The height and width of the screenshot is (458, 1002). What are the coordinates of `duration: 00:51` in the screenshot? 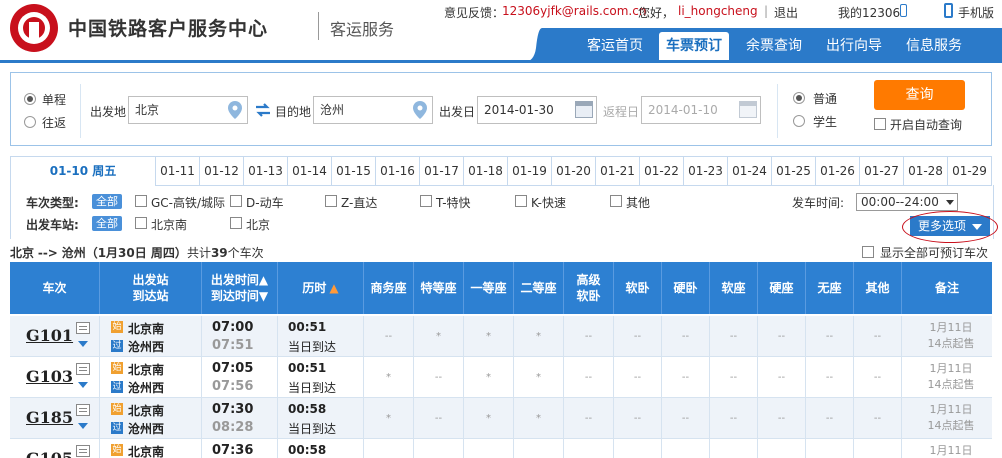 It's located at (307, 368).